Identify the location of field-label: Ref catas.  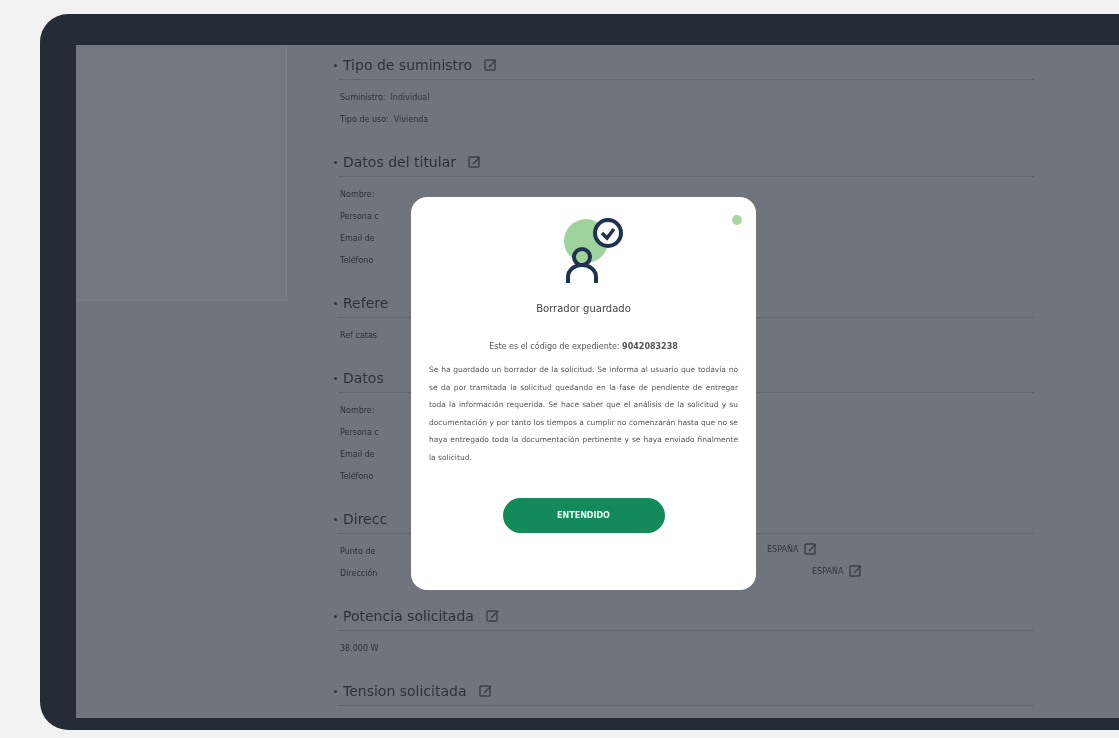
(358, 335).